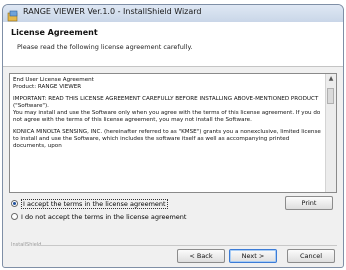  What do you see at coordinates (54, 32) in the screenshot?
I see `page-title: License Agreement` at bounding box center [54, 32].